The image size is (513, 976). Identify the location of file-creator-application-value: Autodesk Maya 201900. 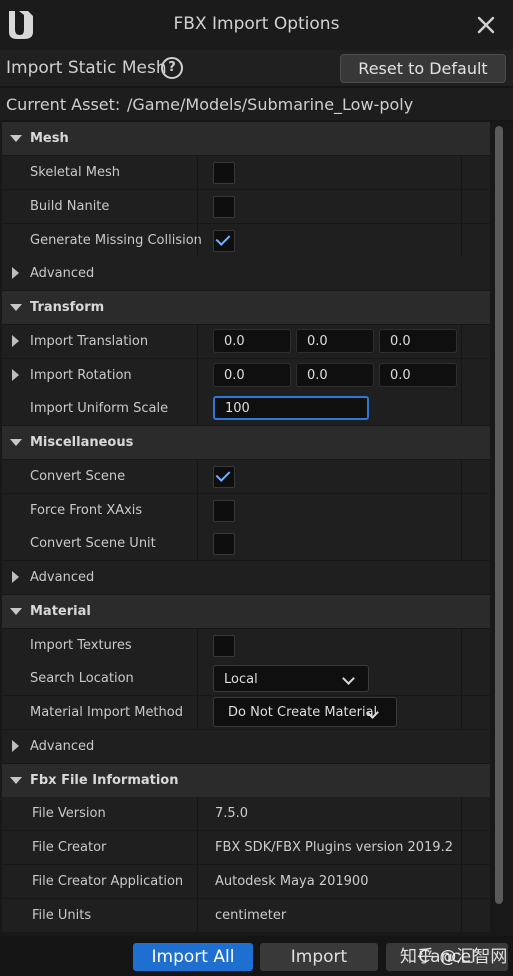
(292, 881).